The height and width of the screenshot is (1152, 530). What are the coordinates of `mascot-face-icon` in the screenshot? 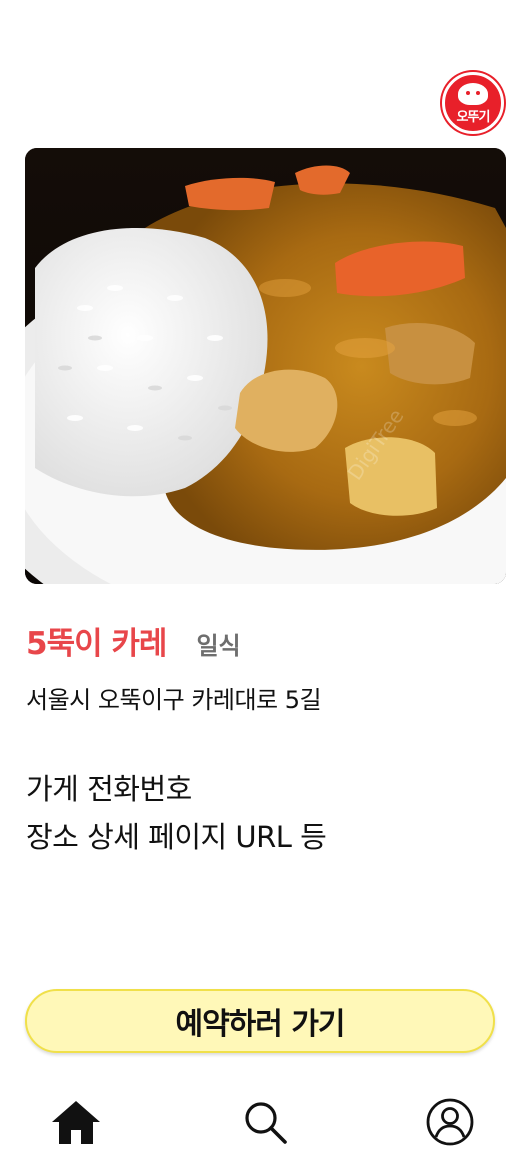 It's located at (473, 94).